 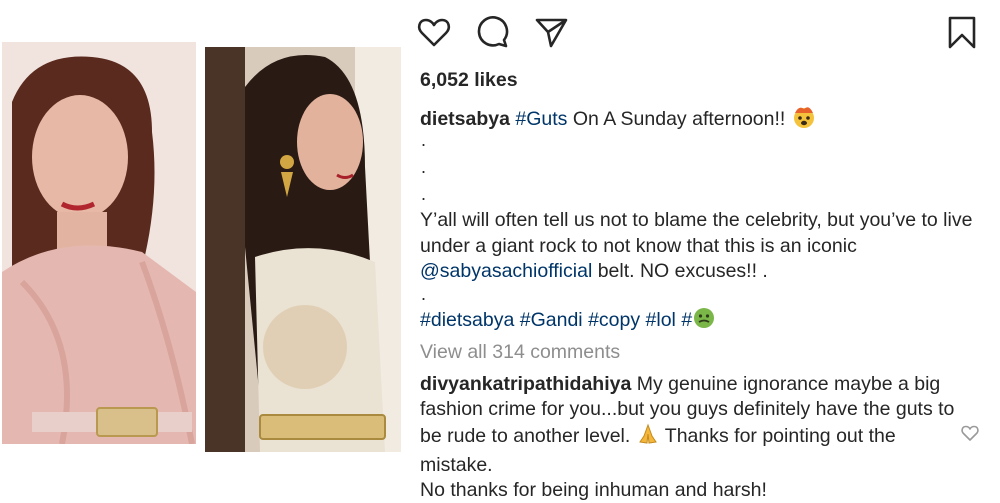 What do you see at coordinates (700, 80) in the screenshot?
I see `likes-count: 6,052 likes` at bounding box center [700, 80].